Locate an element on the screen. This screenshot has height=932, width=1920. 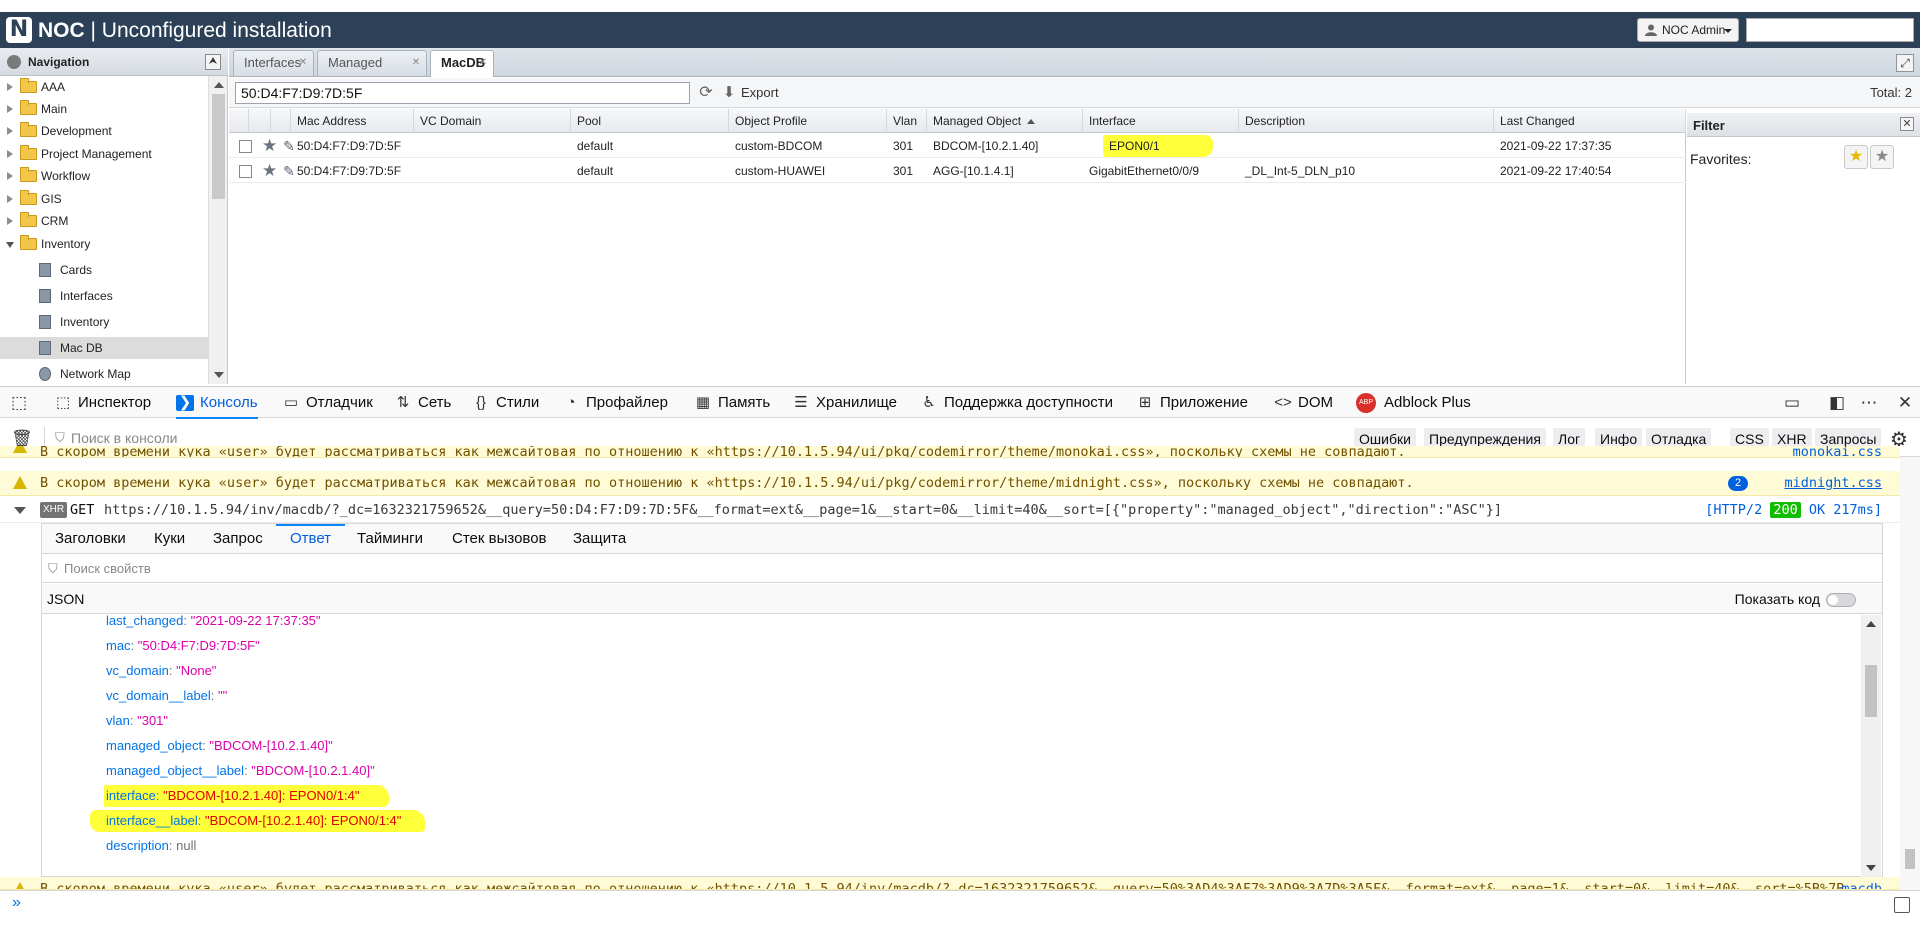
nav-item-interfaces: Interfaces is located at coordinates (104, 296).